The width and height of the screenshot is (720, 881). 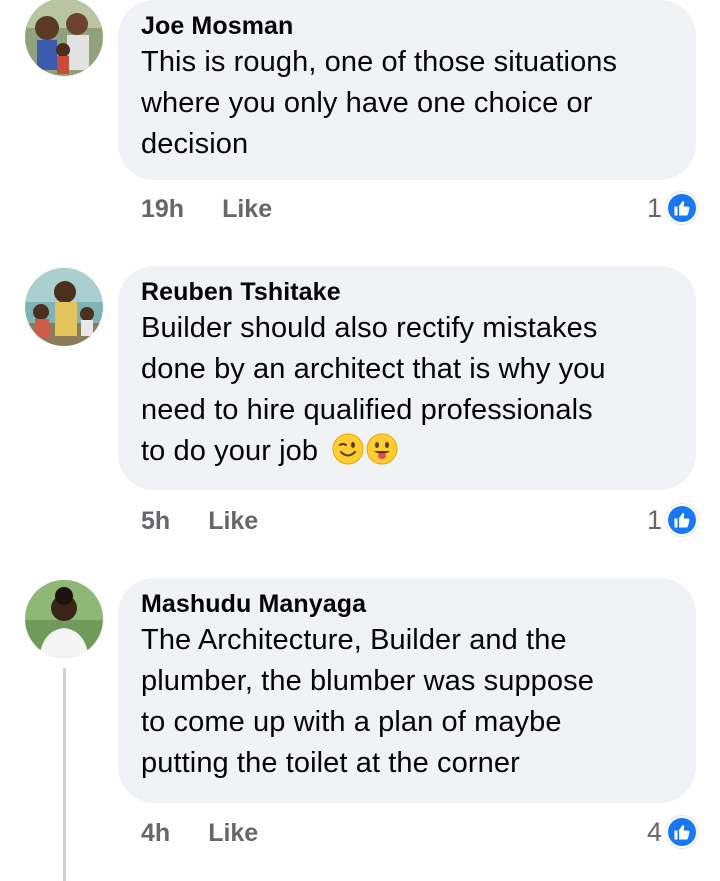 I want to click on winking-face-icon, so click(x=348, y=449).